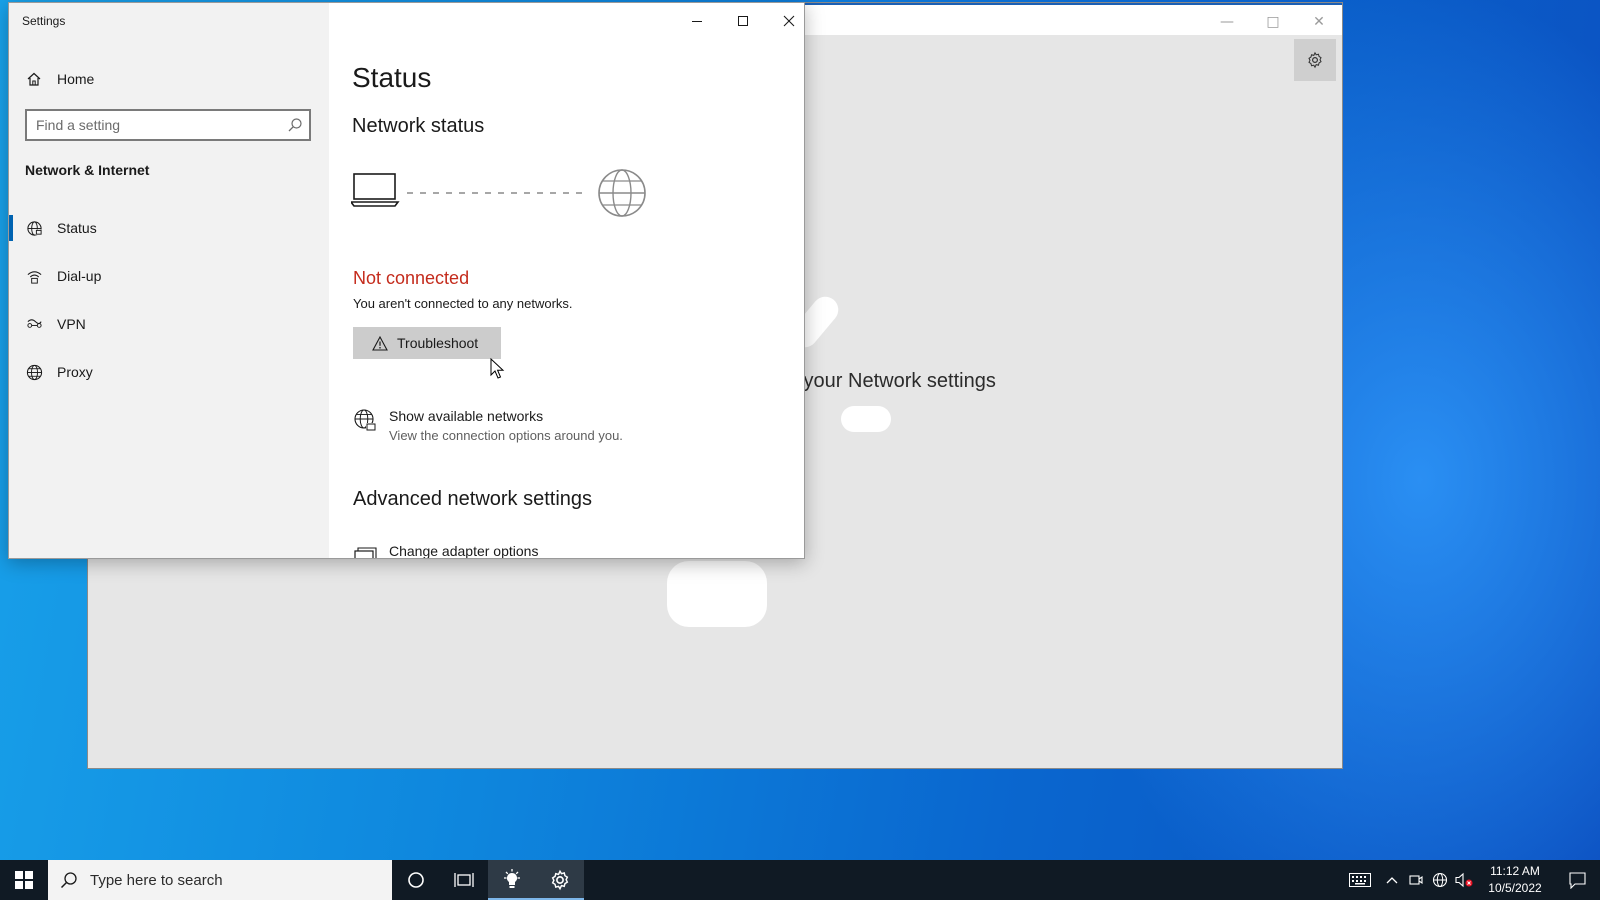 The width and height of the screenshot is (1600, 900). Describe the element at coordinates (1515, 871) in the screenshot. I see `clock-time: 11:12 AM` at that location.